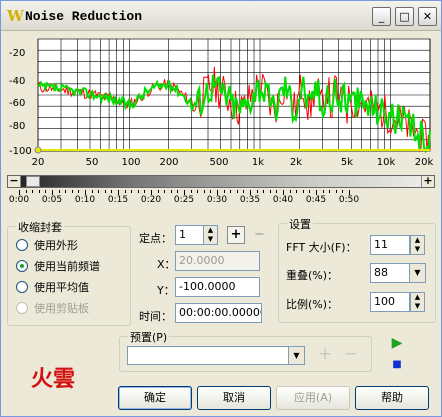 The height and width of the screenshot is (417, 442). What do you see at coordinates (155, 398) in the screenshot?
I see `ok-button: 确定` at bounding box center [155, 398].